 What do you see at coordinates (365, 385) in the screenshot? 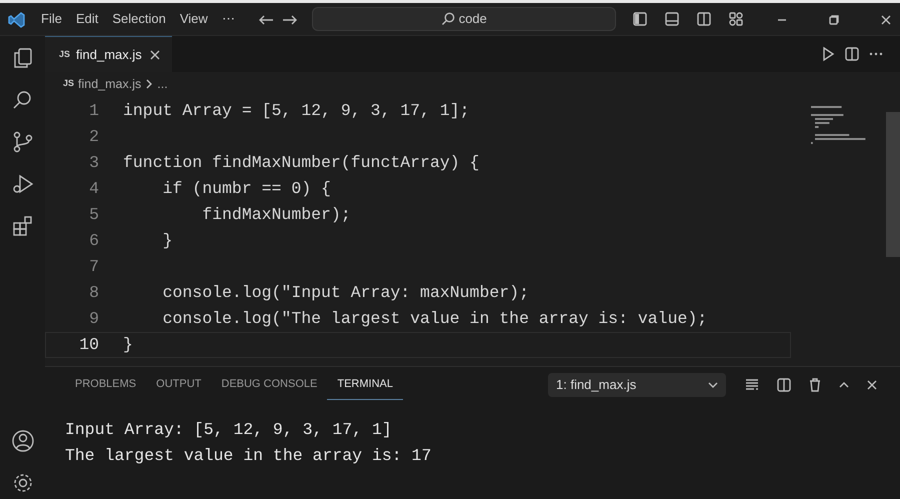
I see `panel-tab: TERMINAL` at bounding box center [365, 385].